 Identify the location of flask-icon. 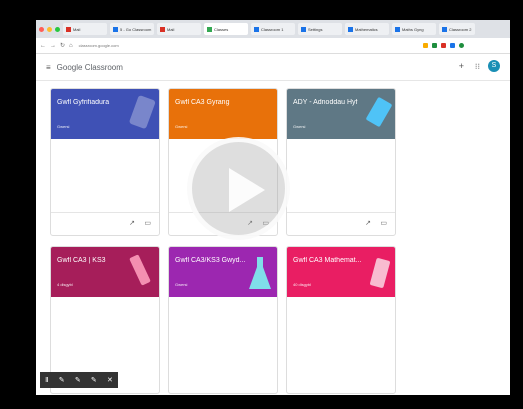
(260, 273).